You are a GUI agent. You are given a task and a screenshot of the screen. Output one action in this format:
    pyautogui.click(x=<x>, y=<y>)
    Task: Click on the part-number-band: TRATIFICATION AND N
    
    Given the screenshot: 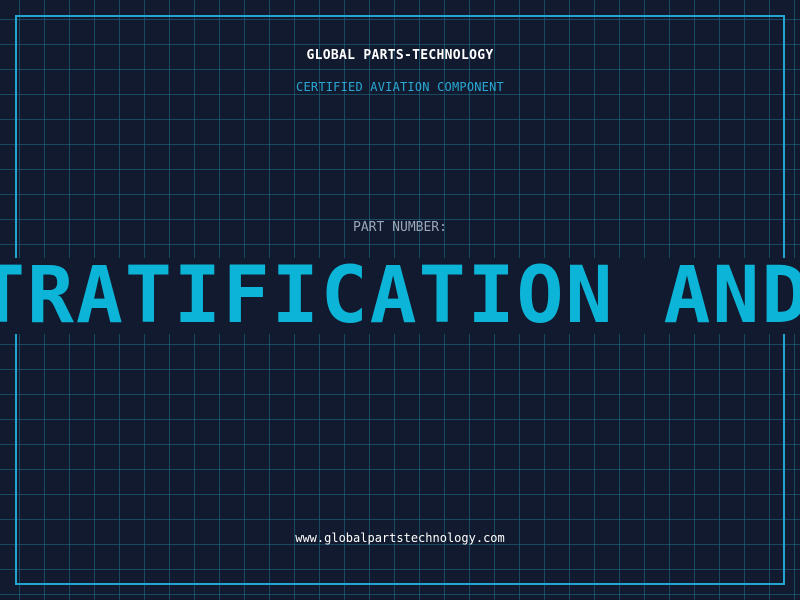 What is the action you would take?
    pyautogui.click(x=400, y=296)
    